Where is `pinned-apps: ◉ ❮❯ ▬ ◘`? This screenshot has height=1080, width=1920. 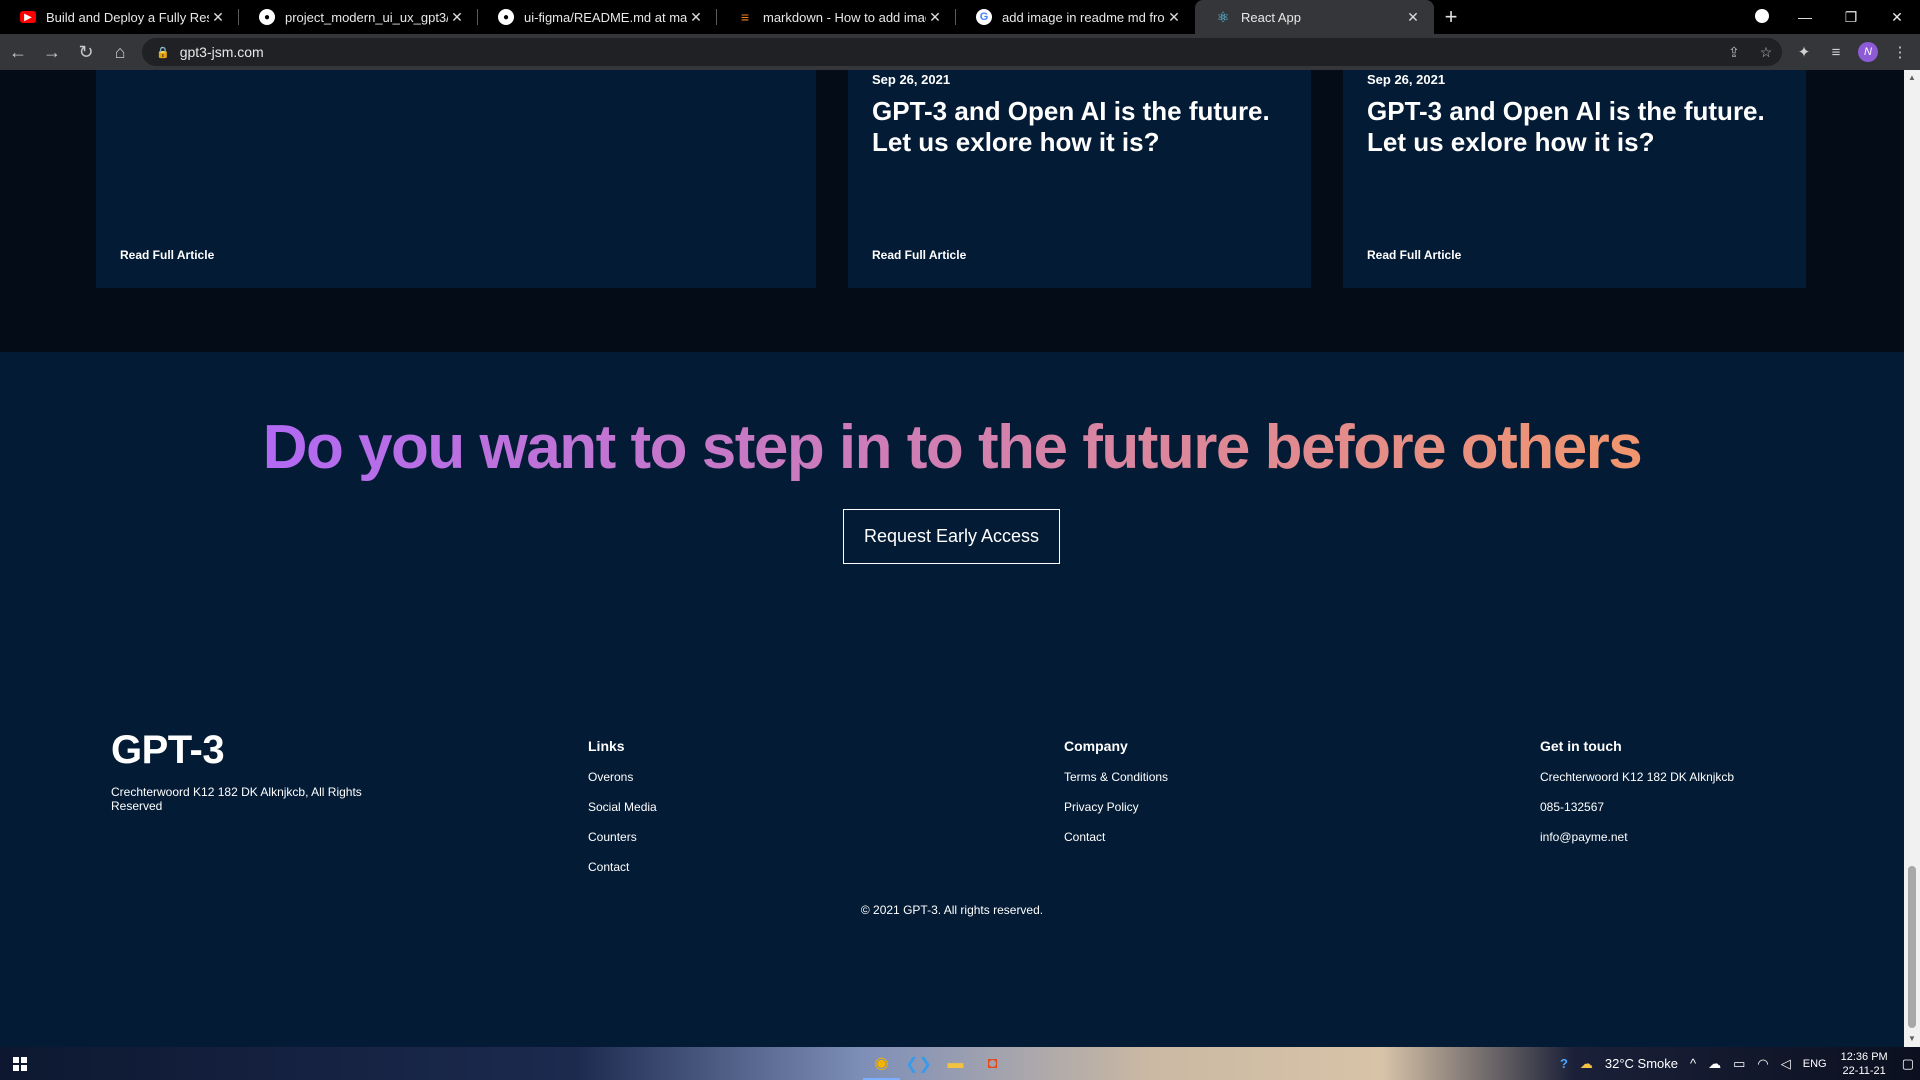
pinned-apps: ◉ ❮❯ ▬ ◘ is located at coordinates (937, 1063).